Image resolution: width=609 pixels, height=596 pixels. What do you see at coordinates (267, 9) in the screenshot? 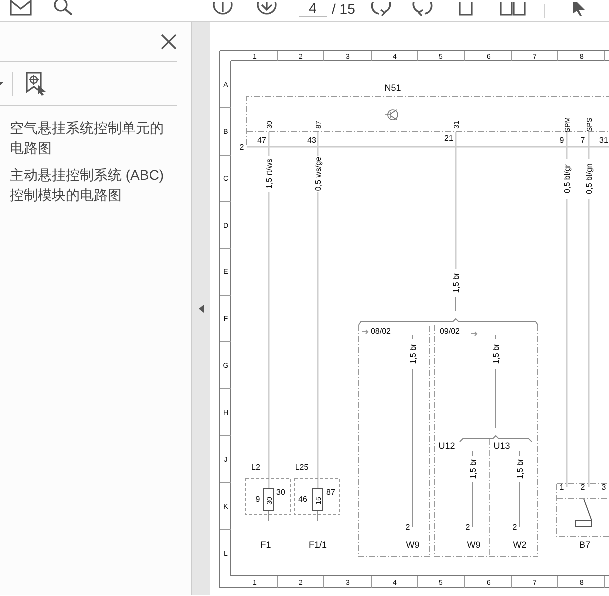
I see `circle-down-arrow-icon` at bounding box center [267, 9].